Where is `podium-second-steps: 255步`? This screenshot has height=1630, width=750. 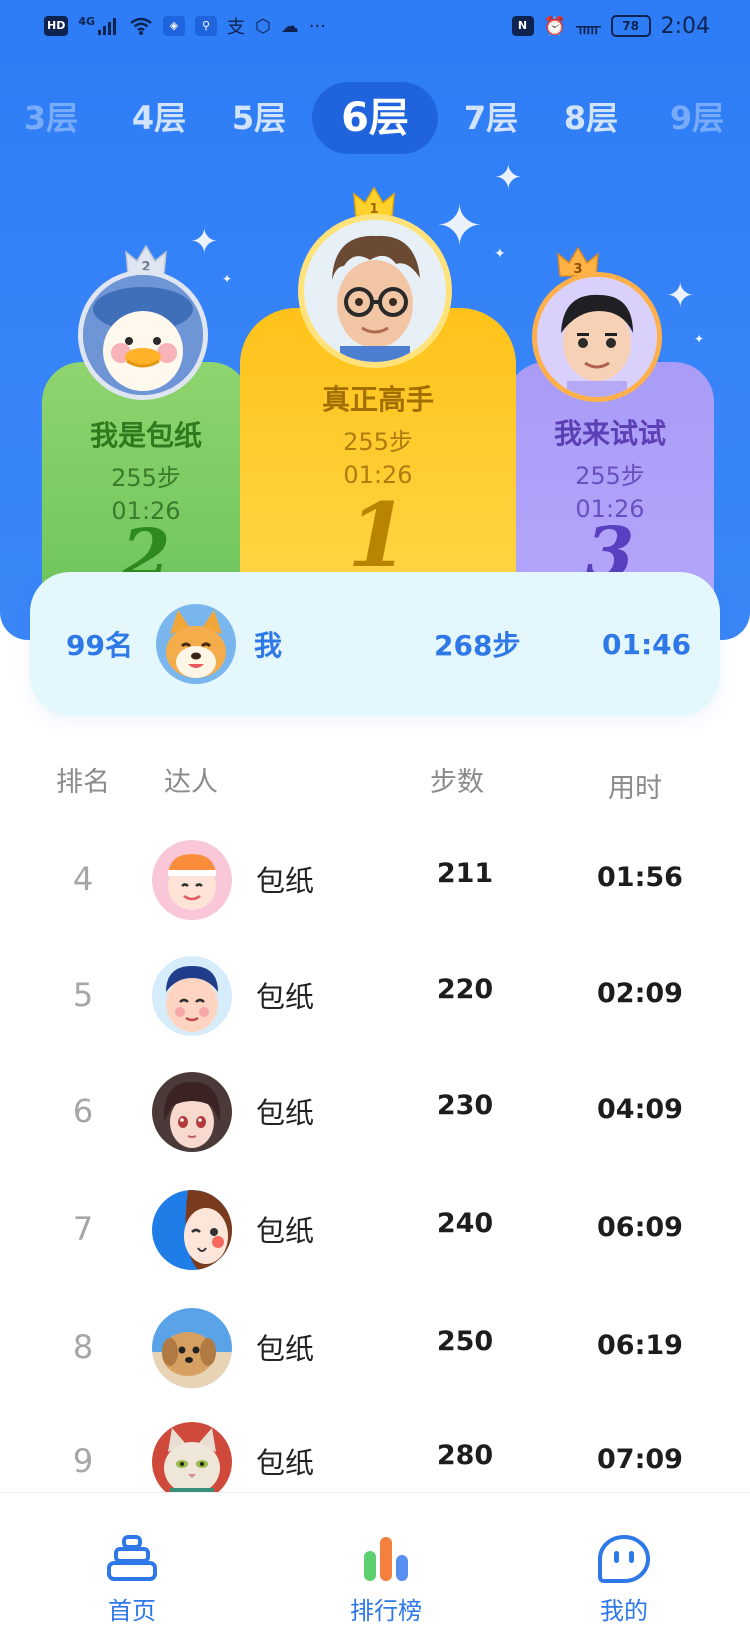
podium-second-steps: 255步 is located at coordinates (146, 478).